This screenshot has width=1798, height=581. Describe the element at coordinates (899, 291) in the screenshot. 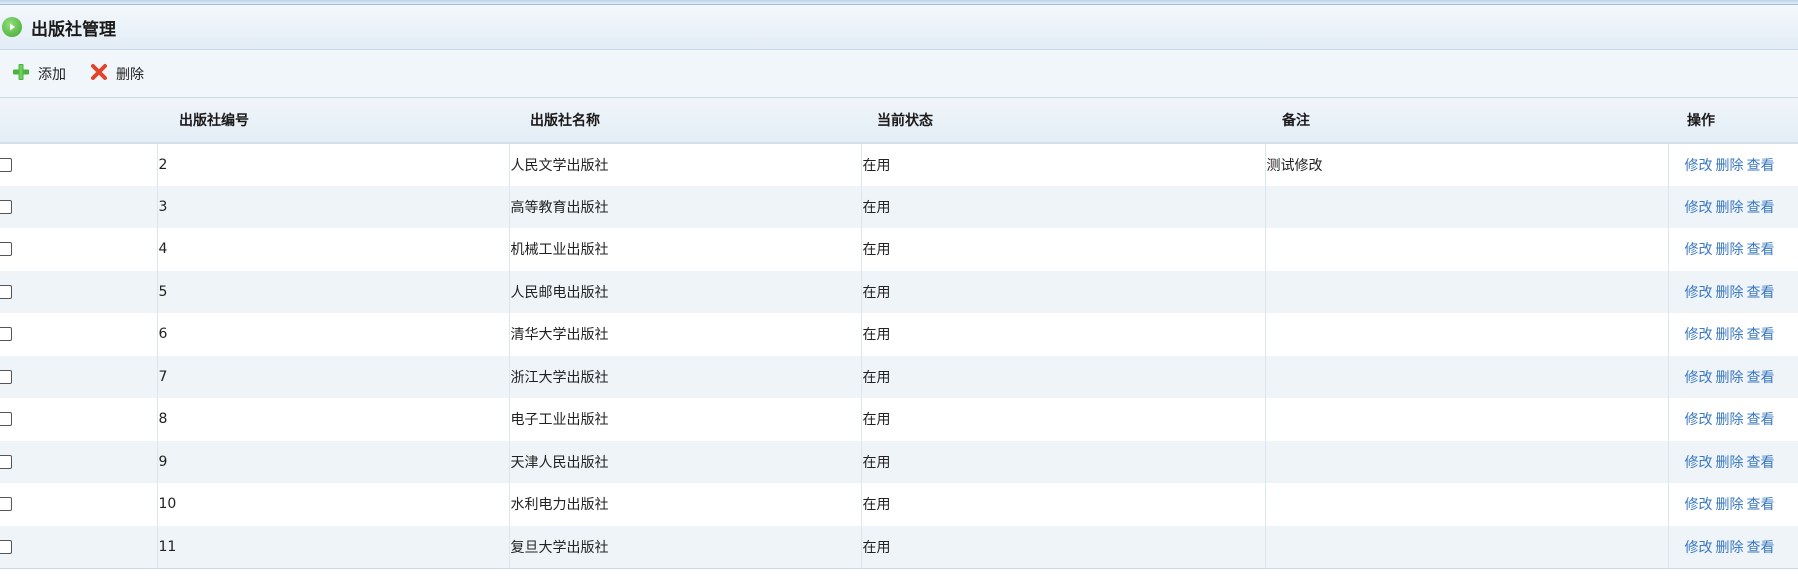

I see `table-row: 5 人民邮电出版社 在用 修改 删除 查看` at that location.